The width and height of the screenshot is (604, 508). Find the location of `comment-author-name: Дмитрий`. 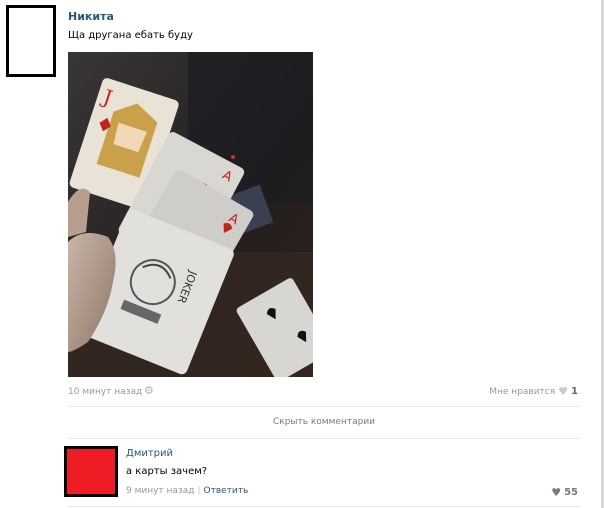

comment-author-name: Дмитрий is located at coordinates (149, 453).